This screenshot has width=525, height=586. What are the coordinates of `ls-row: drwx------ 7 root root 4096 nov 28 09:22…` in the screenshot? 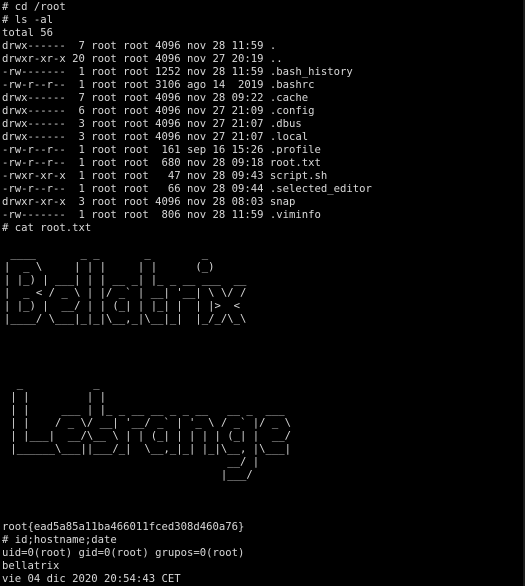 It's located at (155, 98).